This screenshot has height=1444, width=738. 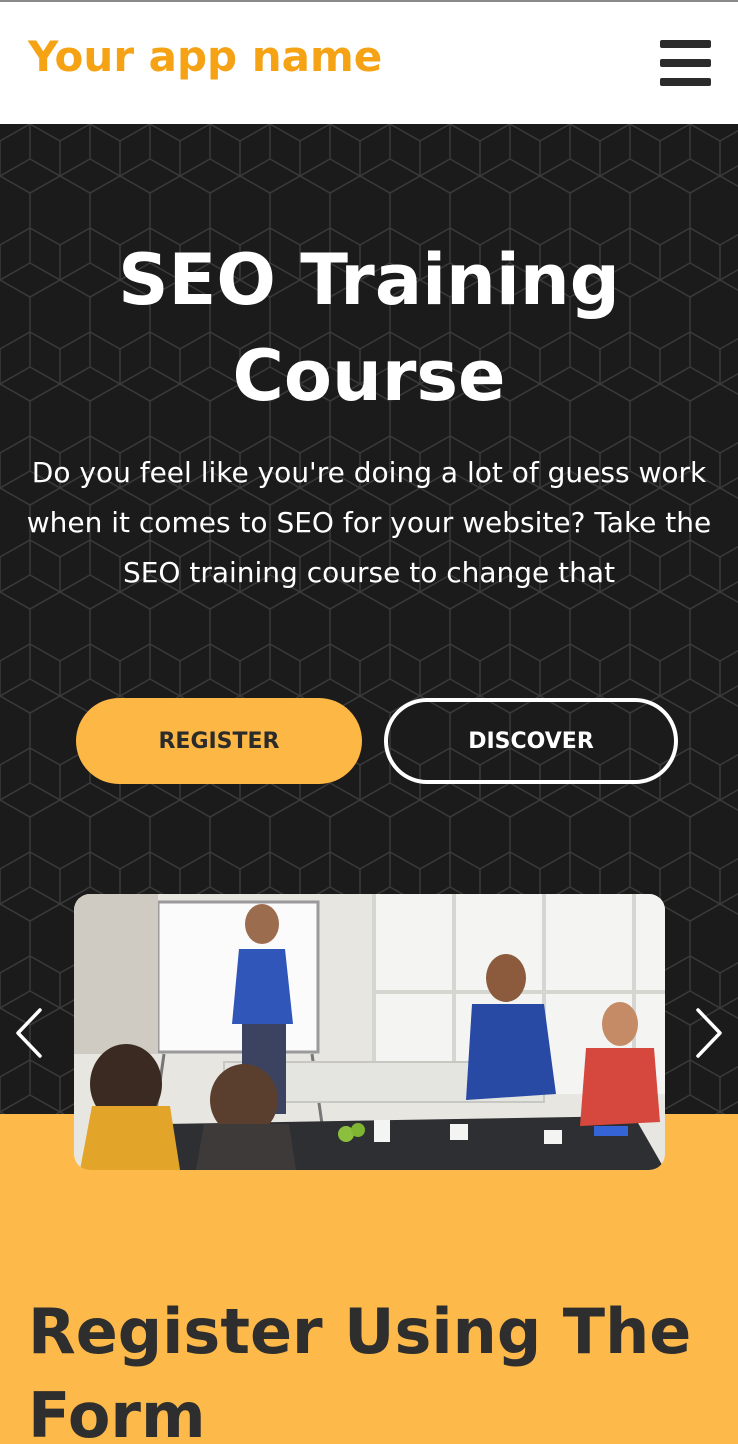 I want to click on app-name: Your app name, so click(x=205, y=56).